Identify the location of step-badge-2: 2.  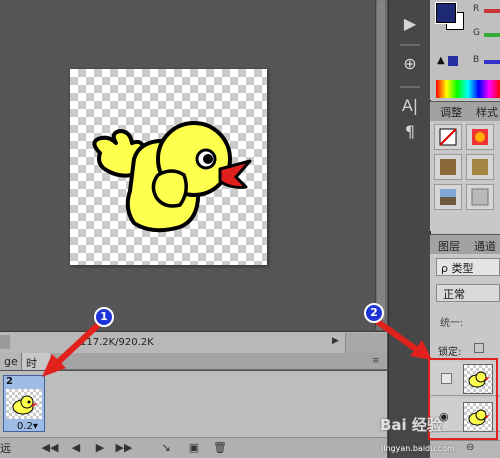
(374, 313).